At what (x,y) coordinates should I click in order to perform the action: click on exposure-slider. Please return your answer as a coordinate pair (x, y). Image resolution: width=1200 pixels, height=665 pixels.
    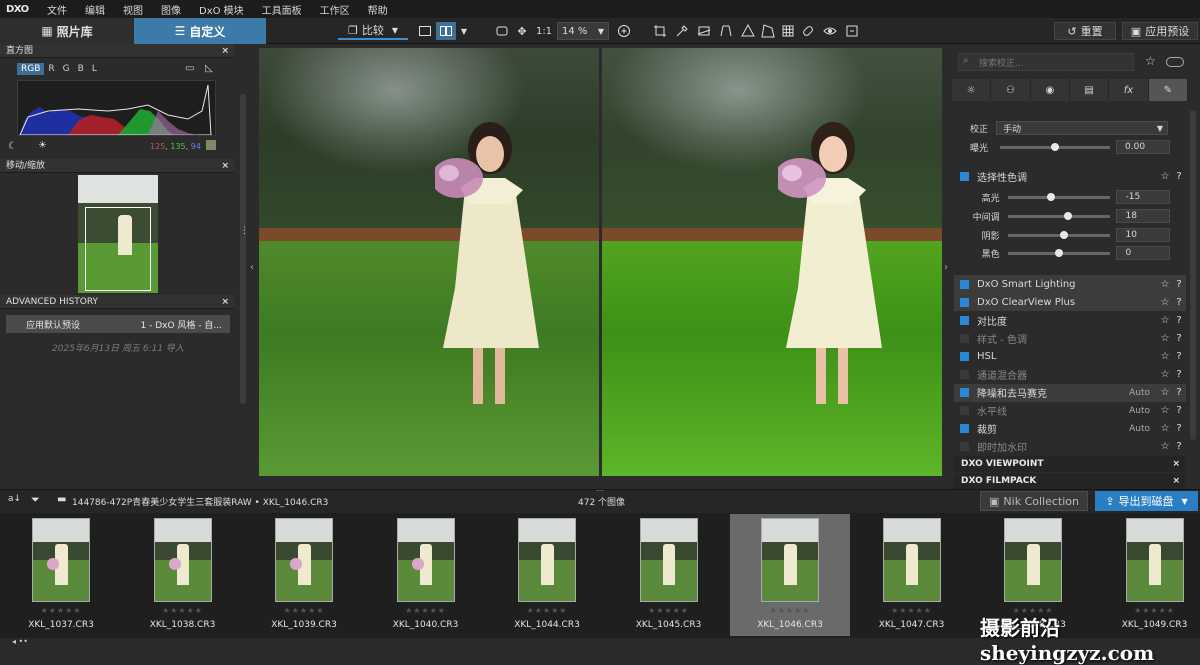
    Looking at the image, I should click on (1055, 147).